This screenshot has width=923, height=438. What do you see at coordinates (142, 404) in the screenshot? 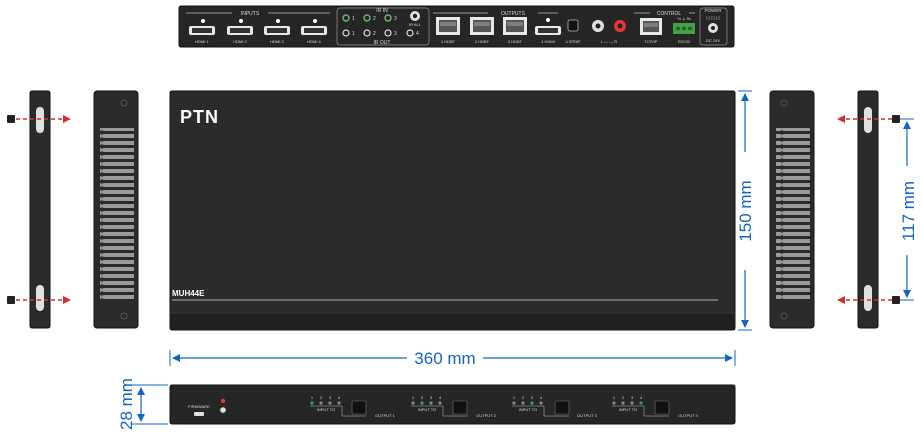
I see `height-dimension: 28 mm` at bounding box center [142, 404].